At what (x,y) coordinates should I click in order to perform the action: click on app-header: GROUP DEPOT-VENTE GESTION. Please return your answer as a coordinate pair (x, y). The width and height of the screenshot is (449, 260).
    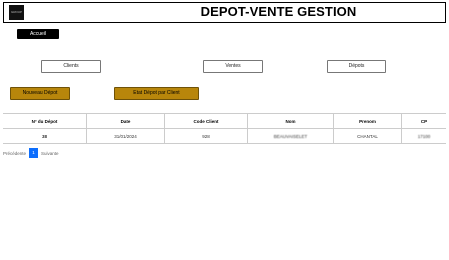
    Looking at the image, I should click on (224, 12).